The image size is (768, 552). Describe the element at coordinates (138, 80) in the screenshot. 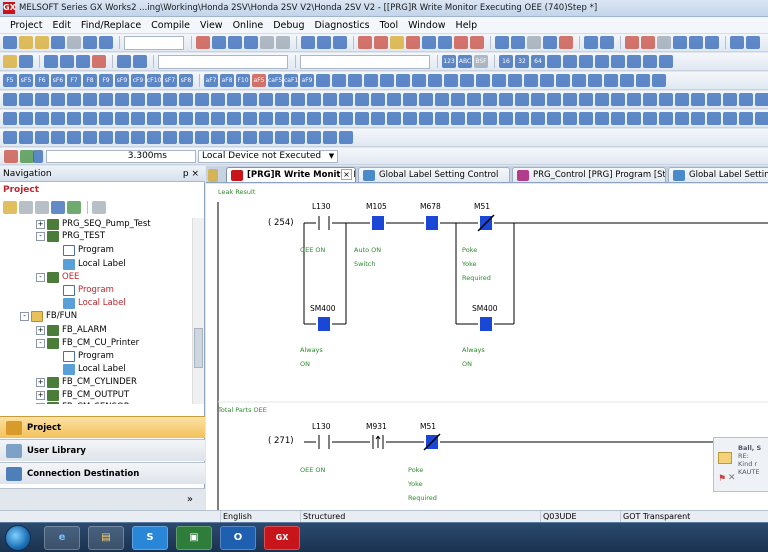

I see `toolbar-button-icon: cF9` at that location.